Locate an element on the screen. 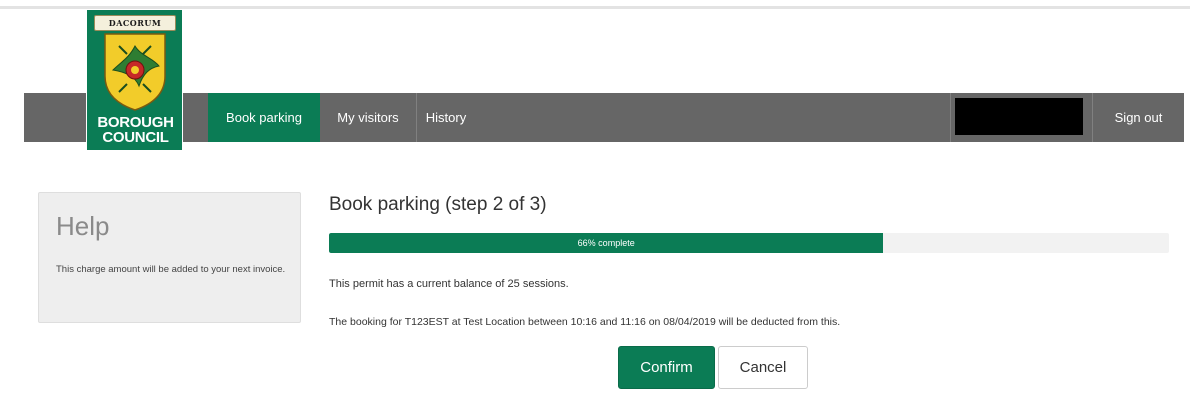  cancel-button: Cancel is located at coordinates (763, 367).